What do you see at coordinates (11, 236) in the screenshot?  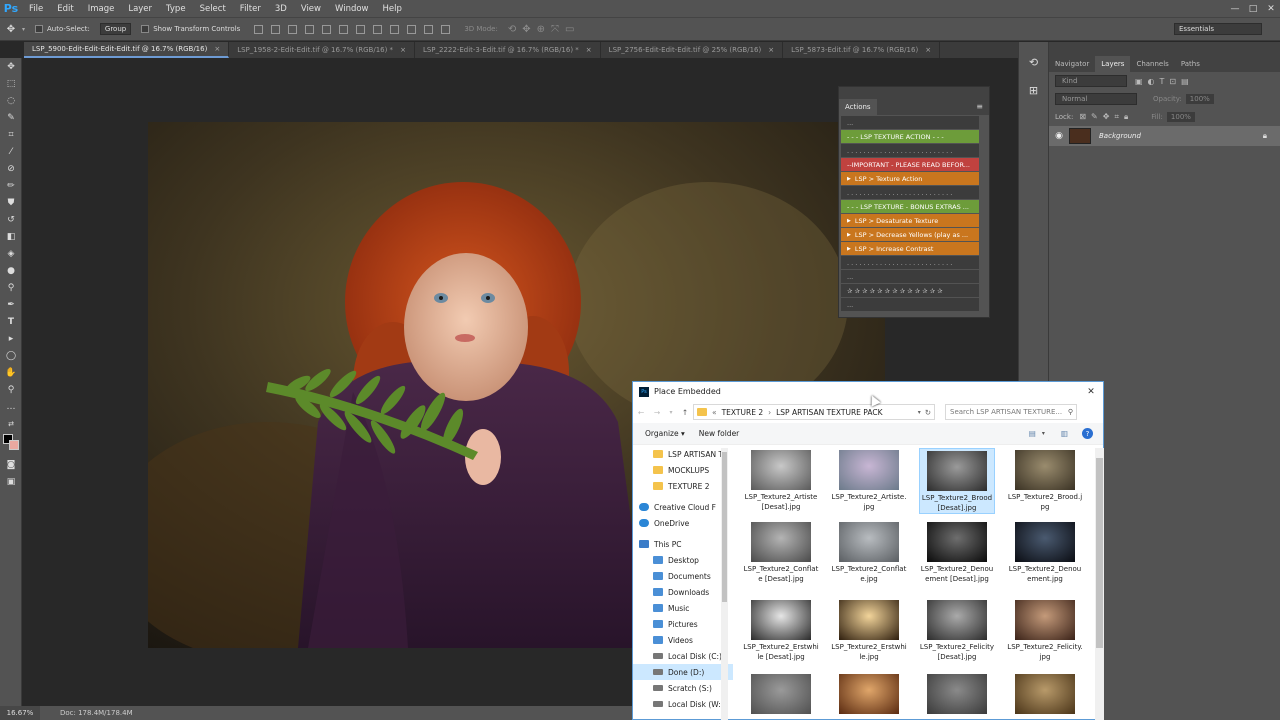 I see `eraser-tool-icon: ◧` at bounding box center [11, 236].